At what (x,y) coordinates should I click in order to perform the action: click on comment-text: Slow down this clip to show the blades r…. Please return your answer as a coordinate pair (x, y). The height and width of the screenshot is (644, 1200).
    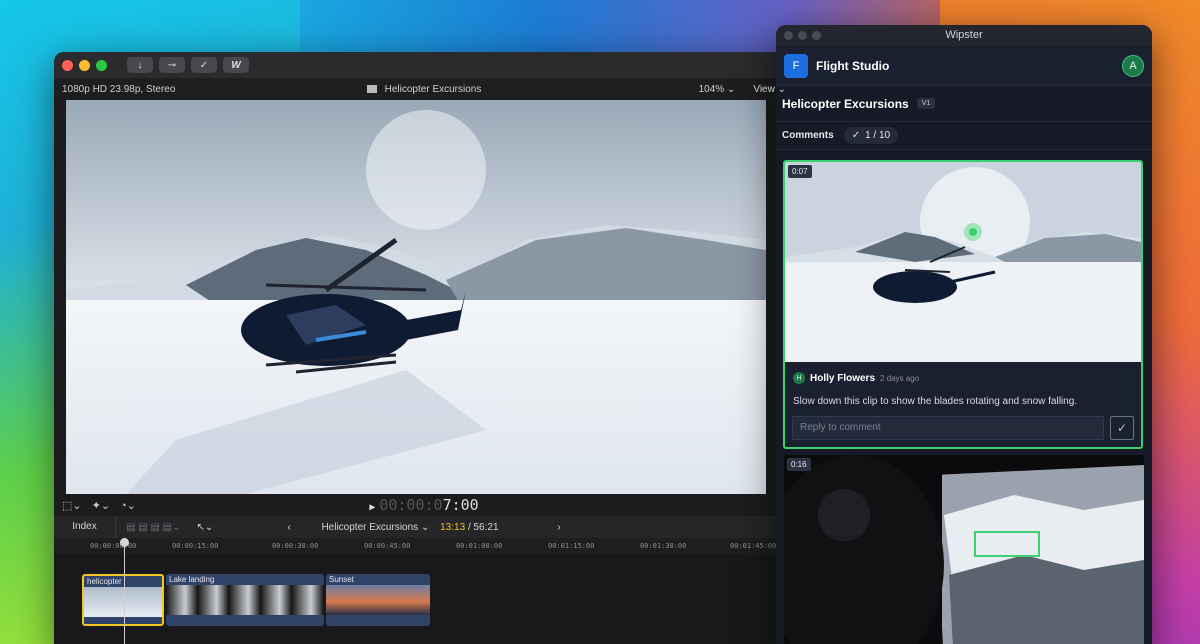
    Looking at the image, I should click on (935, 401).